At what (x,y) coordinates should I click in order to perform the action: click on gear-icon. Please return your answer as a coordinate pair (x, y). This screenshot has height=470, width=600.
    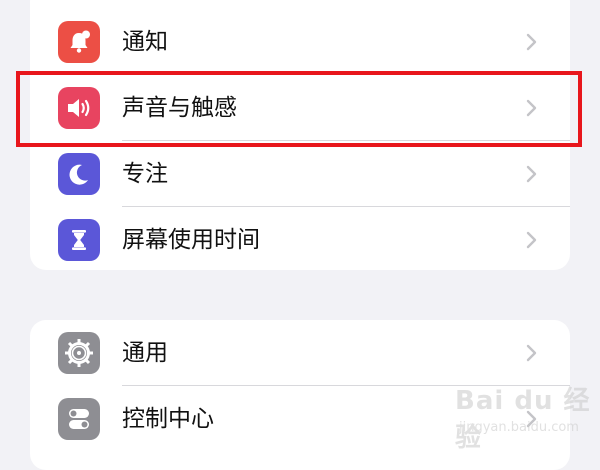
    Looking at the image, I should click on (79, 353).